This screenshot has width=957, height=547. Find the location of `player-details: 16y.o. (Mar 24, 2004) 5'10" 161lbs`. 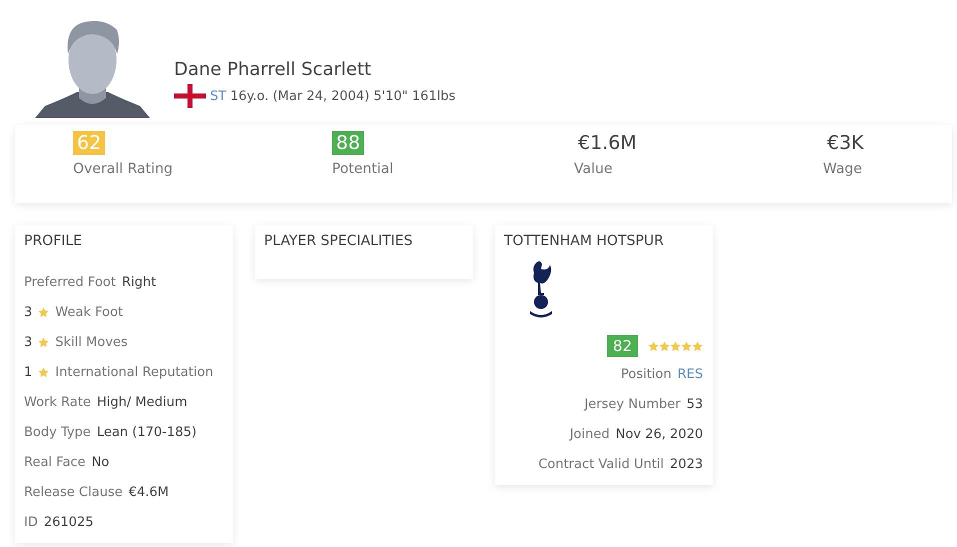

player-details: 16y.o. (Mar 24, 2004) 5'10" 161lbs is located at coordinates (343, 96).